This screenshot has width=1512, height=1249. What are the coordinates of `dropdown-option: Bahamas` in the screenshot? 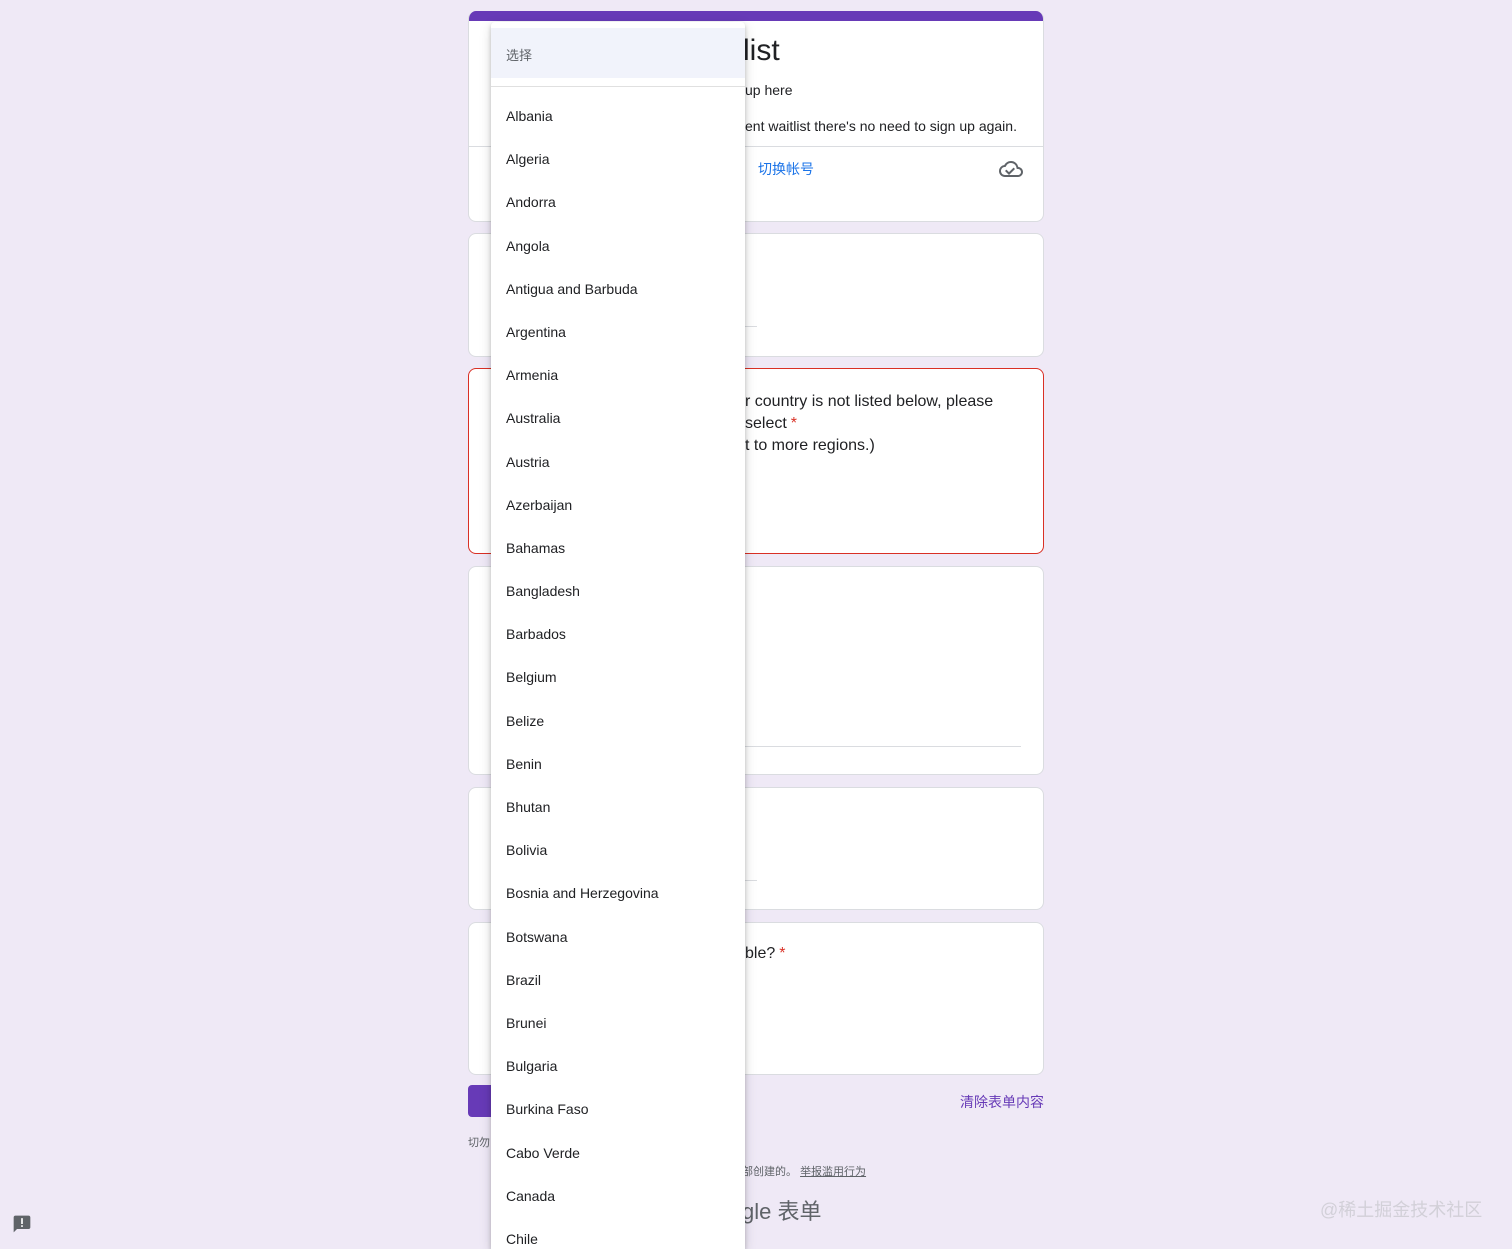 It's located at (618, 548).